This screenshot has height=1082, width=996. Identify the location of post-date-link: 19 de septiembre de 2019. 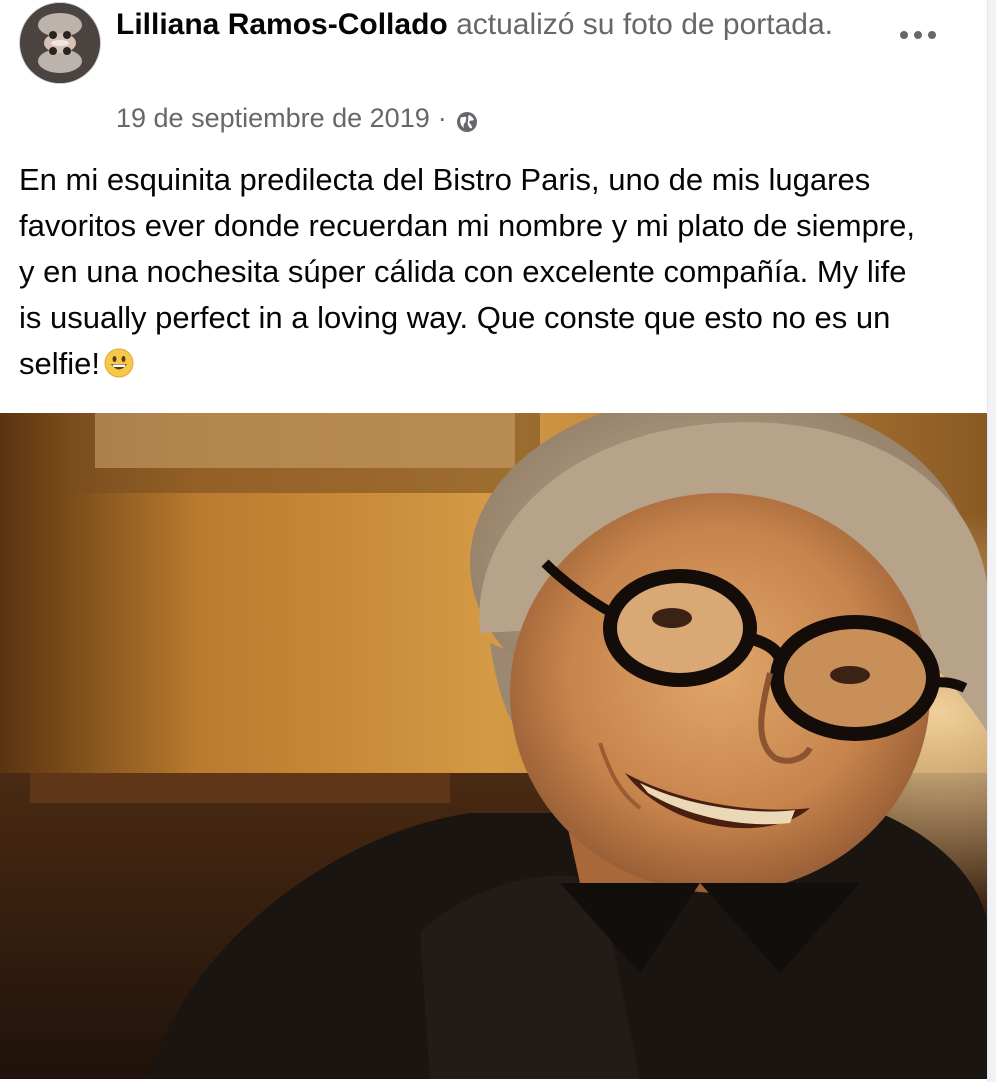
(273, 118).